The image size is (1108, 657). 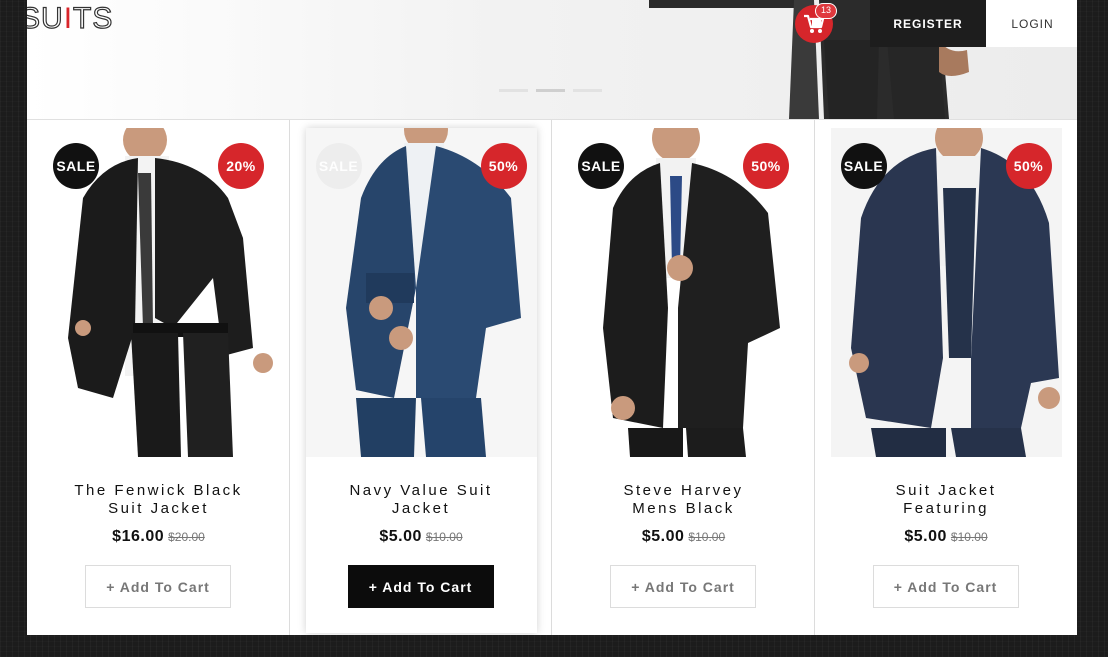 I want to click on carousel-dot-active, so click(x=550, y=90).